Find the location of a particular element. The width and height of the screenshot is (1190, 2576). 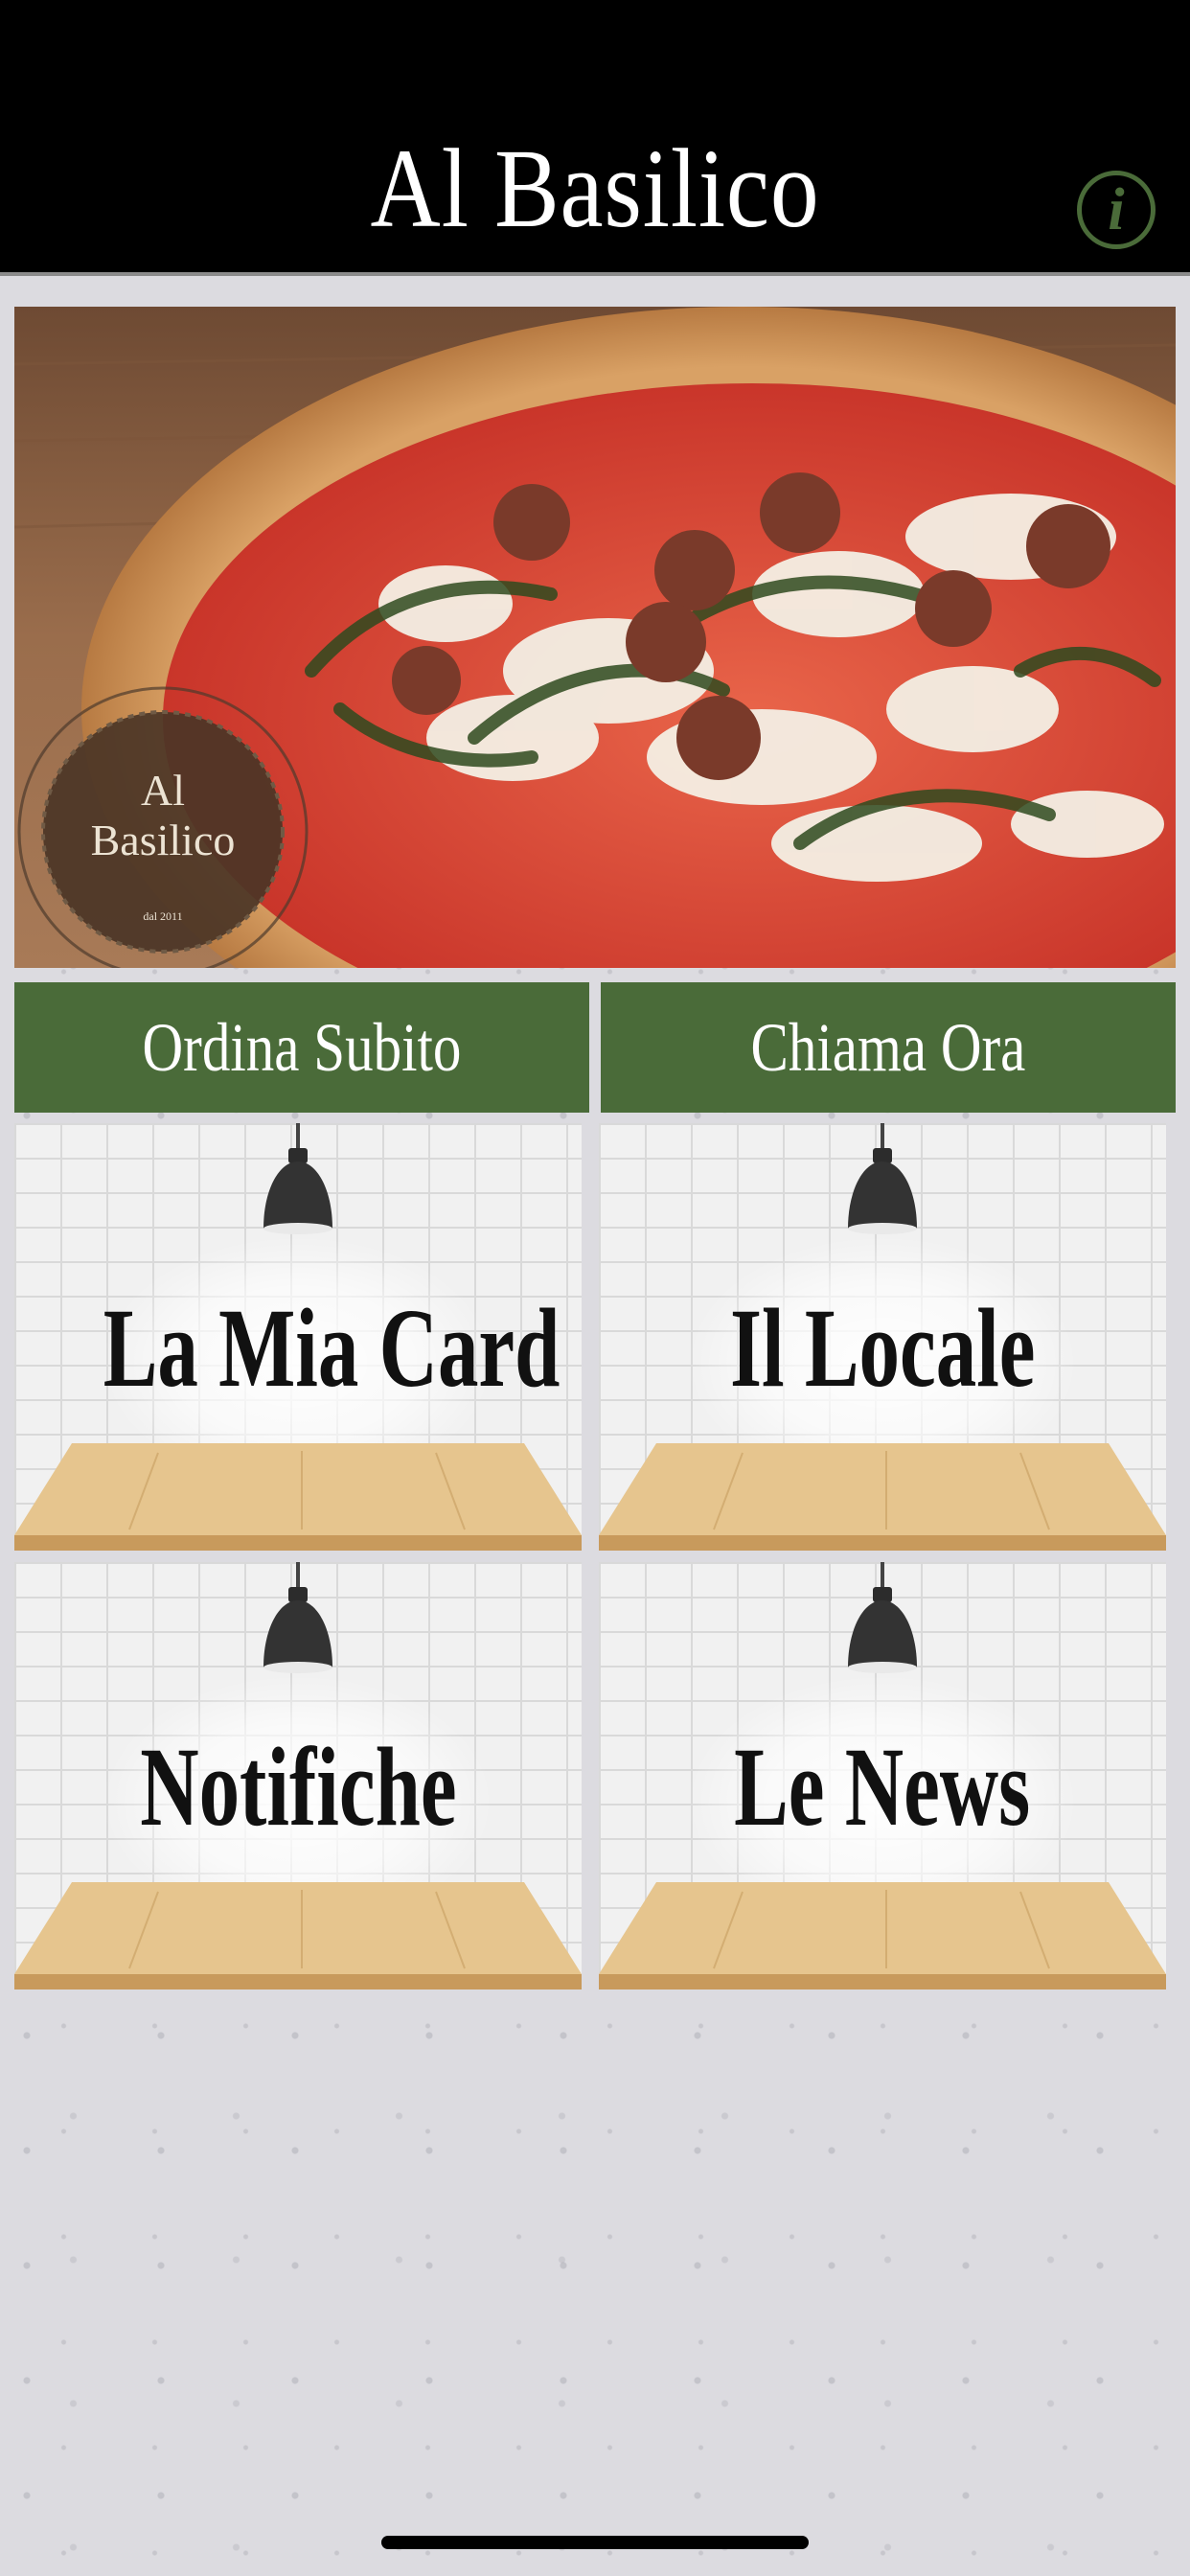

info-icon: i is located at coordinates (1116, 209).